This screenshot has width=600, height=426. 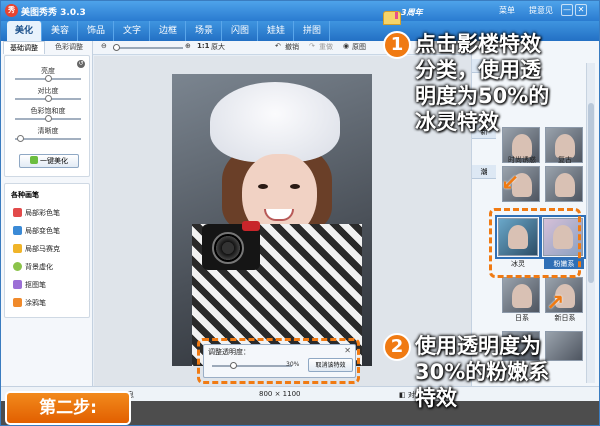 I want to click on arrow-icon: ↙, so click(x=510, y=183).